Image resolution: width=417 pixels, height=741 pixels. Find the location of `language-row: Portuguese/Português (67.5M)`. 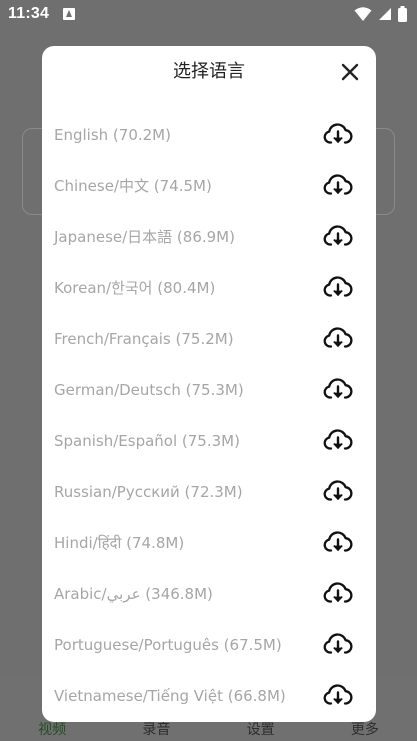

language-row: Portuguese/Português (67.5M) is located at coordinates (209, 644).